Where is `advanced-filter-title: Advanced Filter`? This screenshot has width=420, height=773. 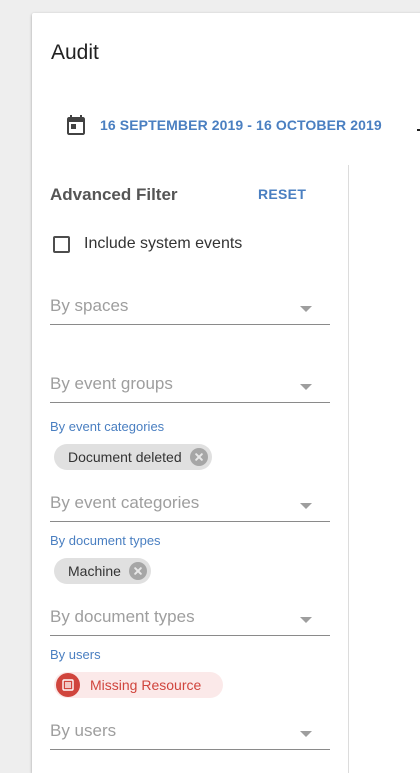 advanced-filter-title: Advanced Filter is located at coordinates (114, 194).